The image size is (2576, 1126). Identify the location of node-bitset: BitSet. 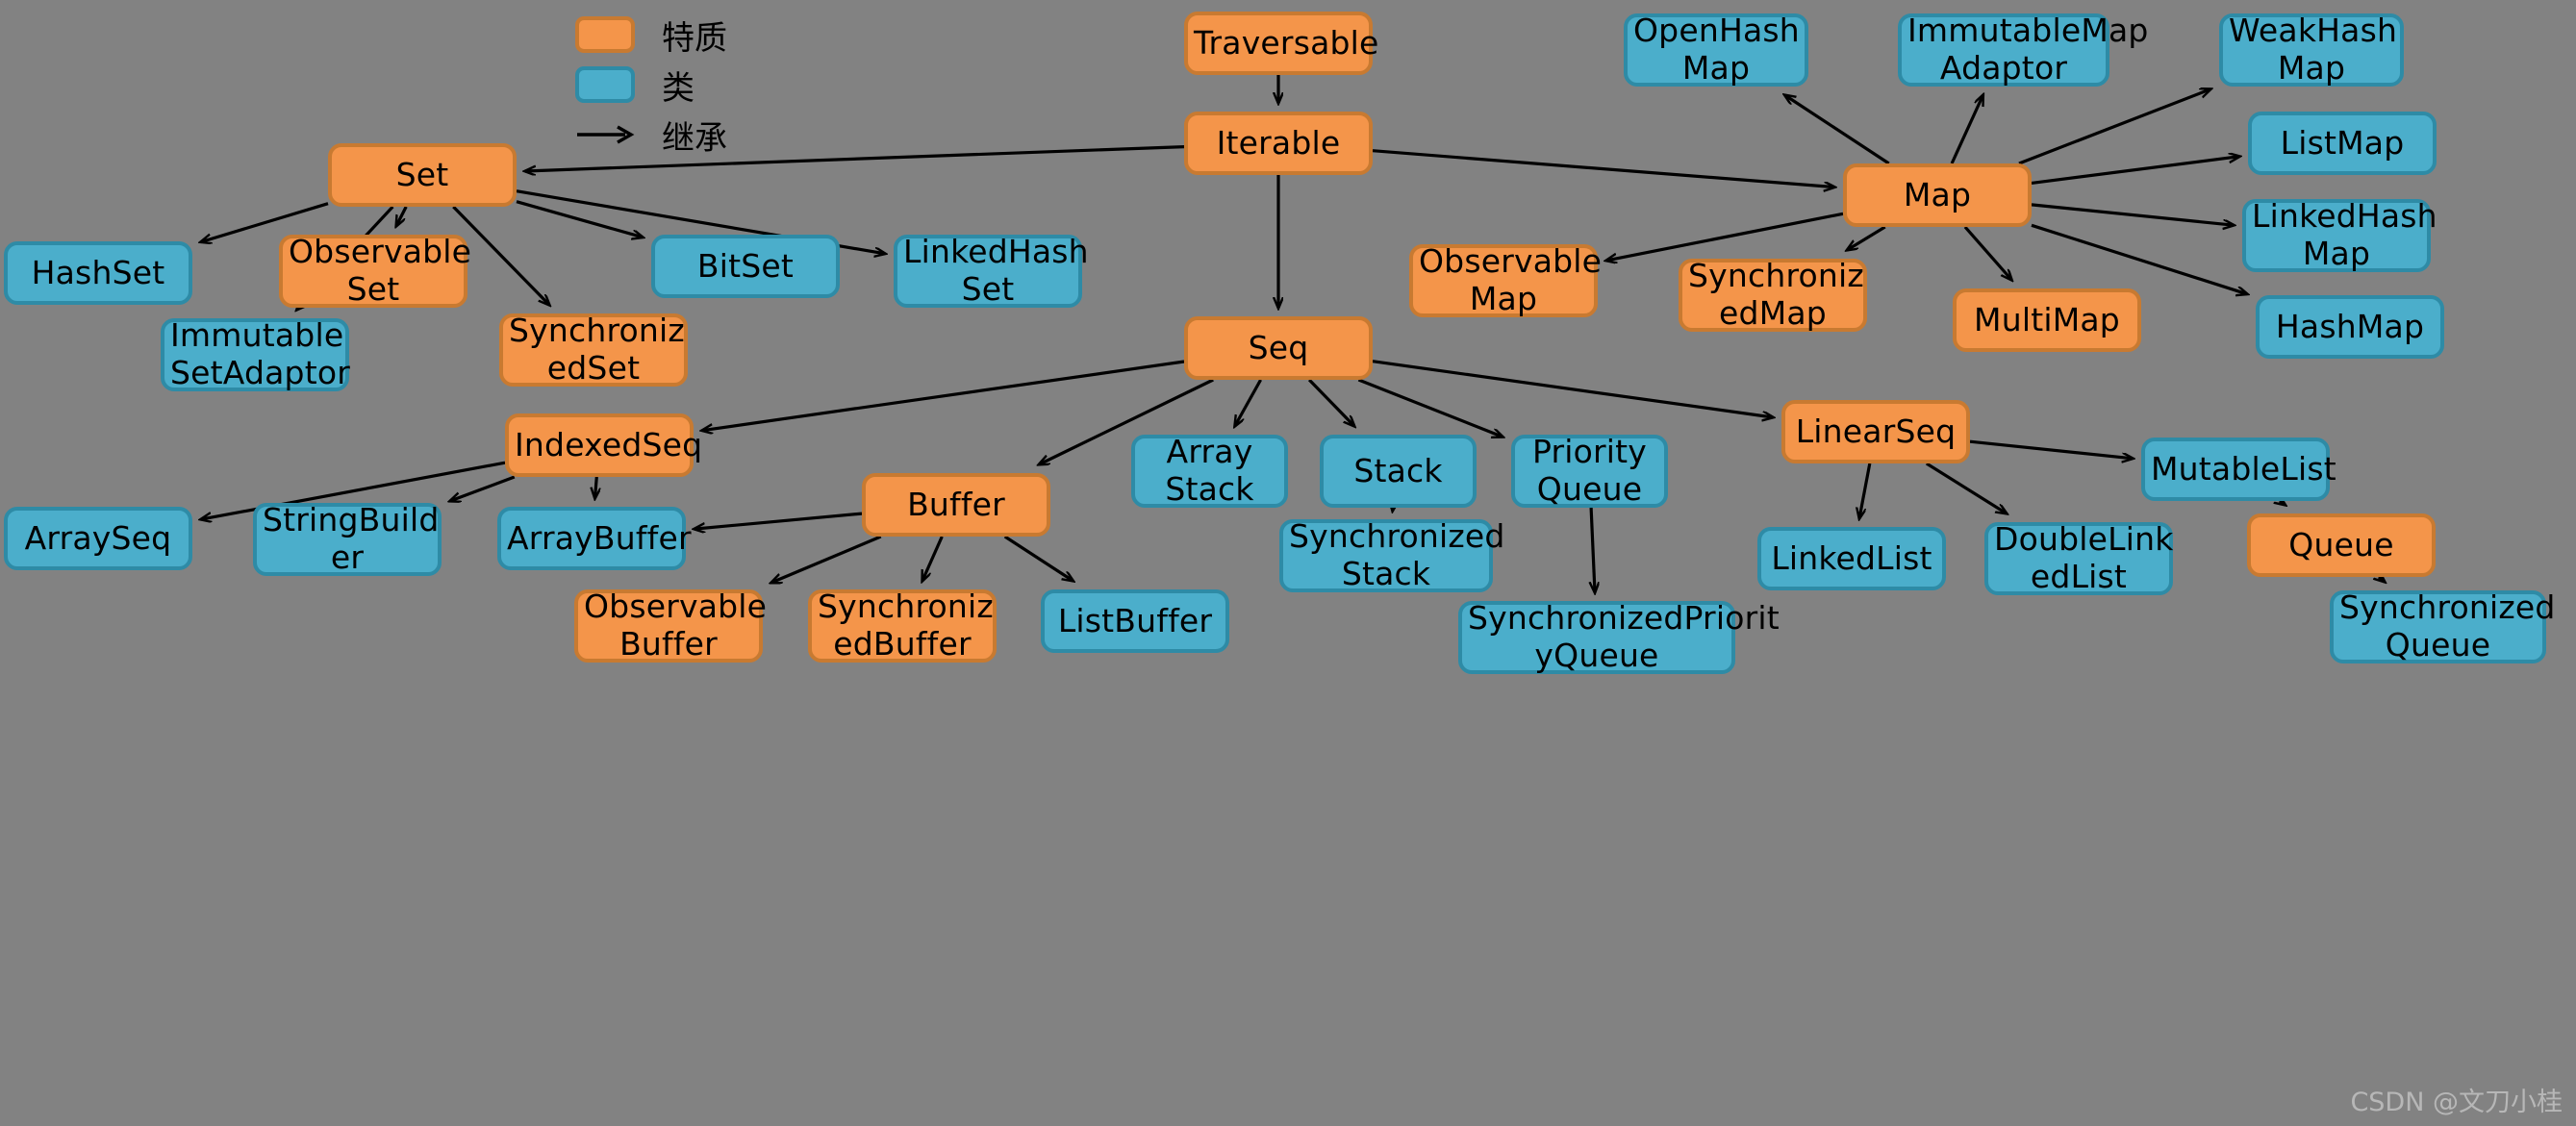
(746, 266).